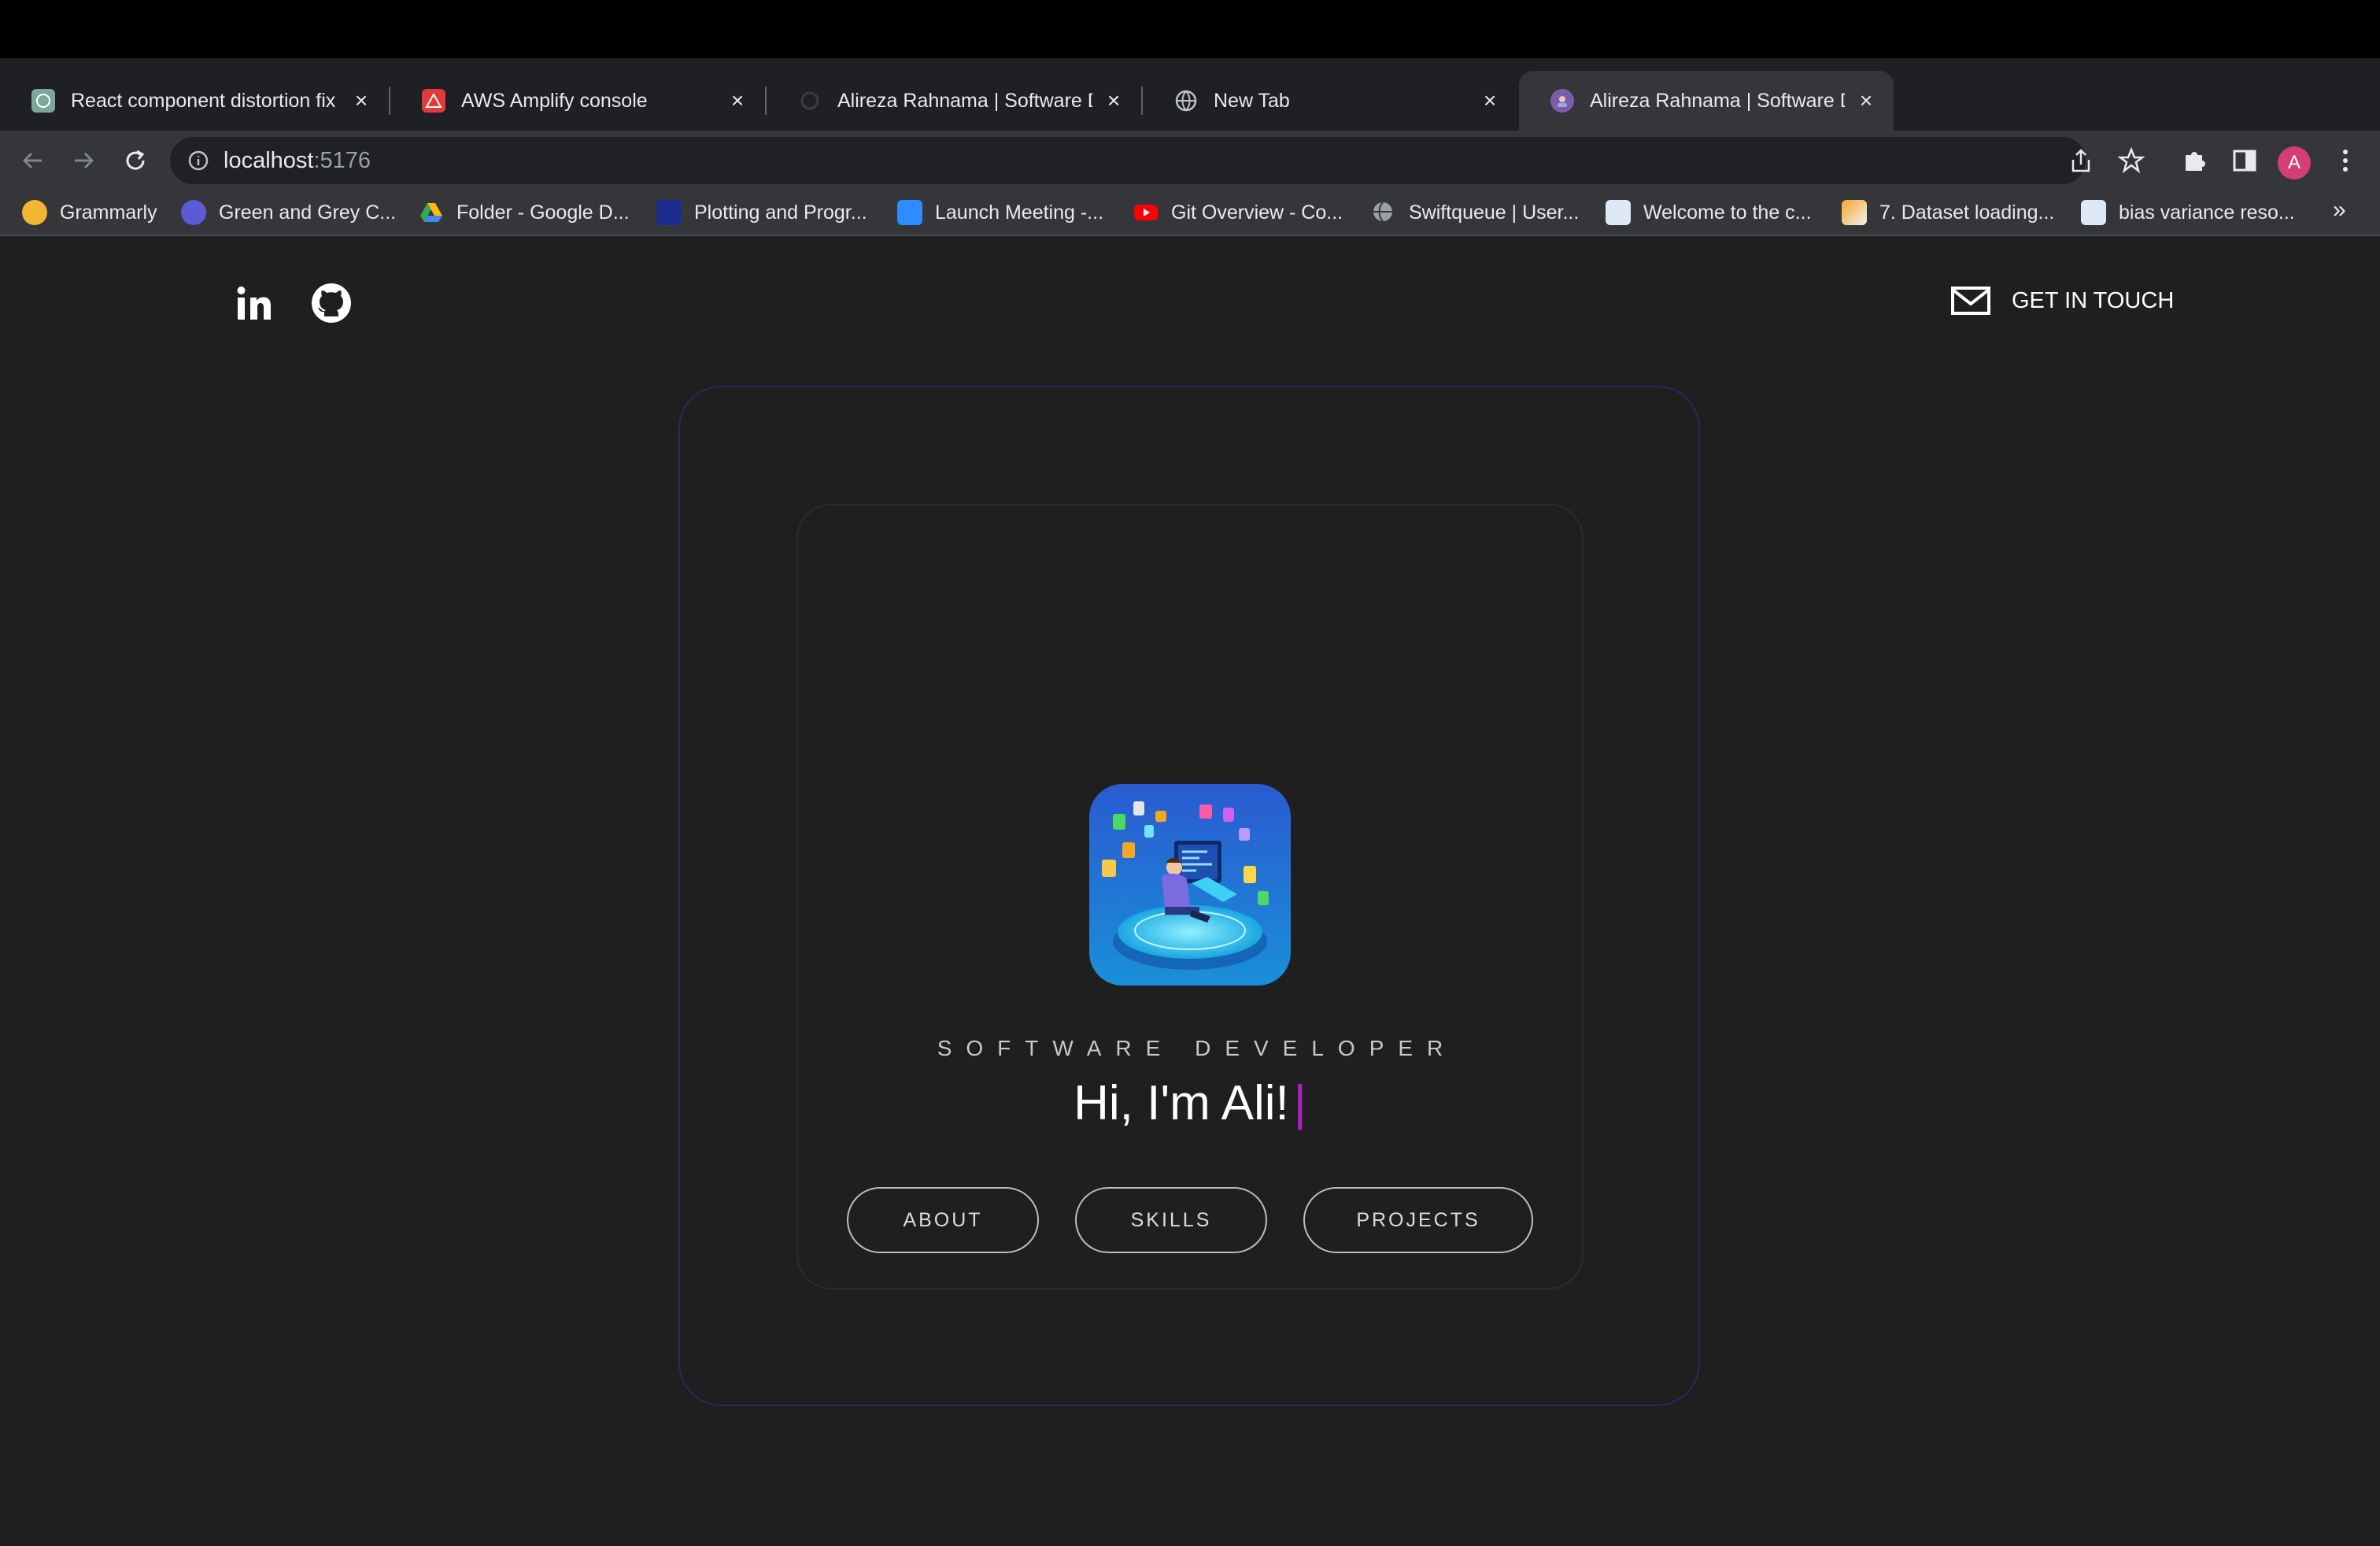 Image resolution: width=2380 pixels, height=1546 pixels. Describe the element at coordinates (342, 160) in the screenshot. I see `url-port: :5176` at that location.